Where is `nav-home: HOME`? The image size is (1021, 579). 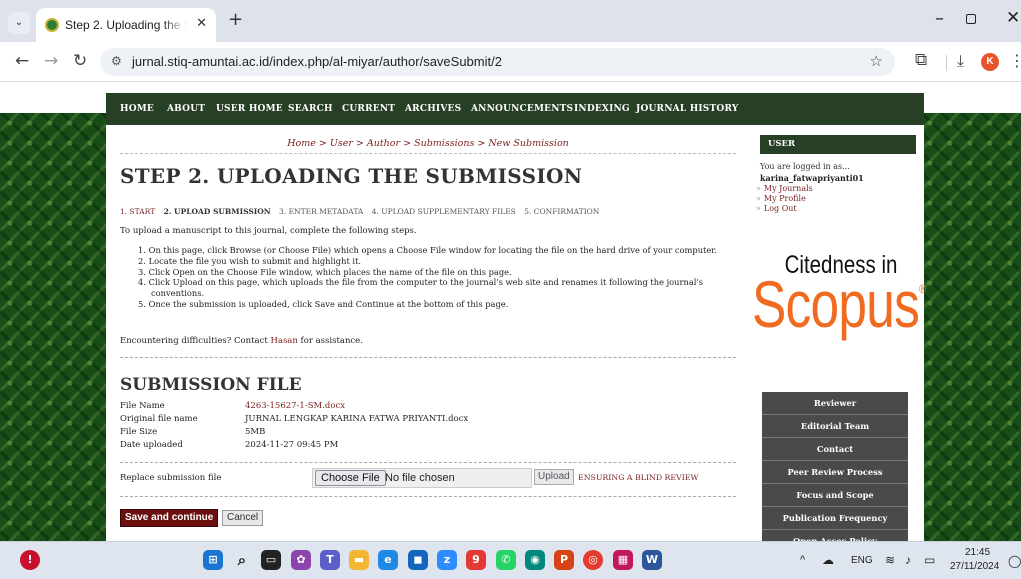
nav-home: HOME is located at coordinates (137, 109).